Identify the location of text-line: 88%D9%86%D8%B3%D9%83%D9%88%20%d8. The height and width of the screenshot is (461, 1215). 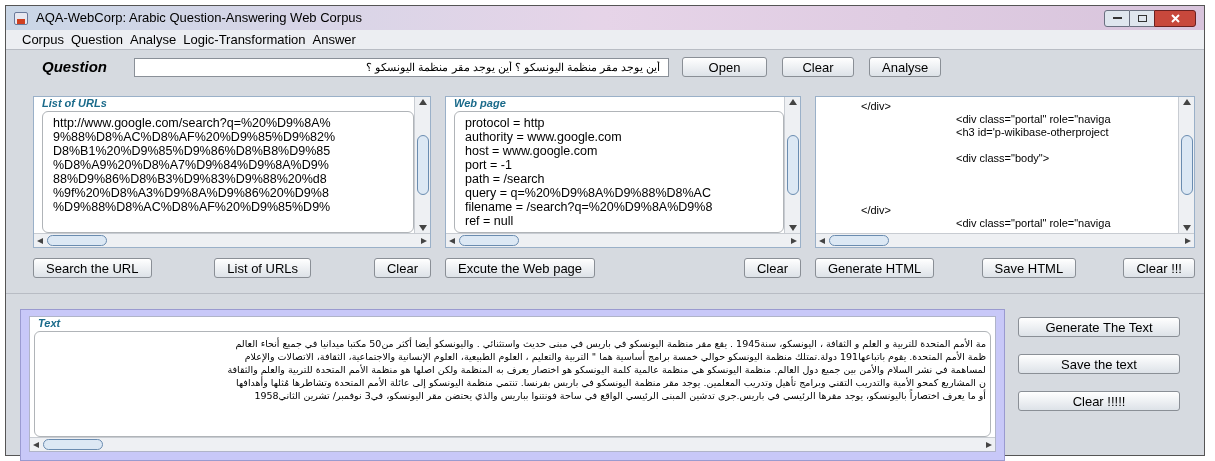
(190, 179).